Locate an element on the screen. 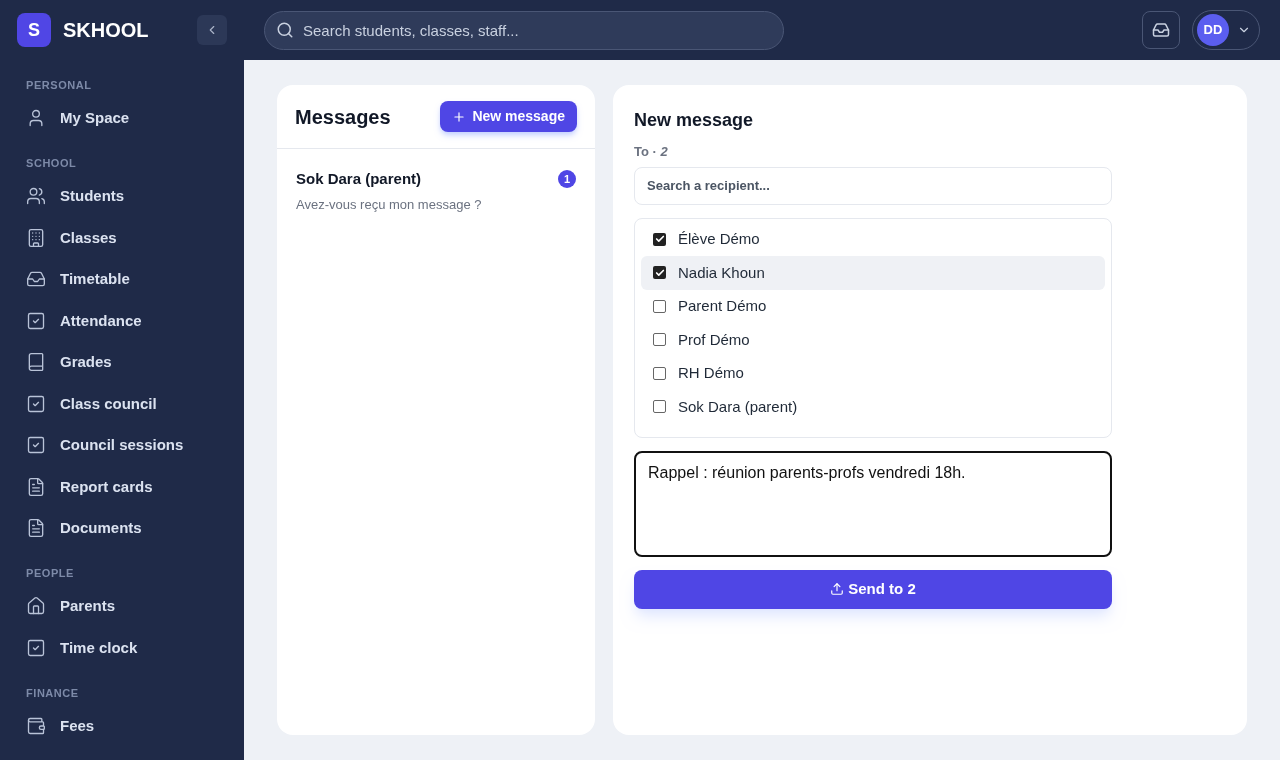 The image size is (1280, 760). nav-item: Attendance is located at coordinates (122, 321).